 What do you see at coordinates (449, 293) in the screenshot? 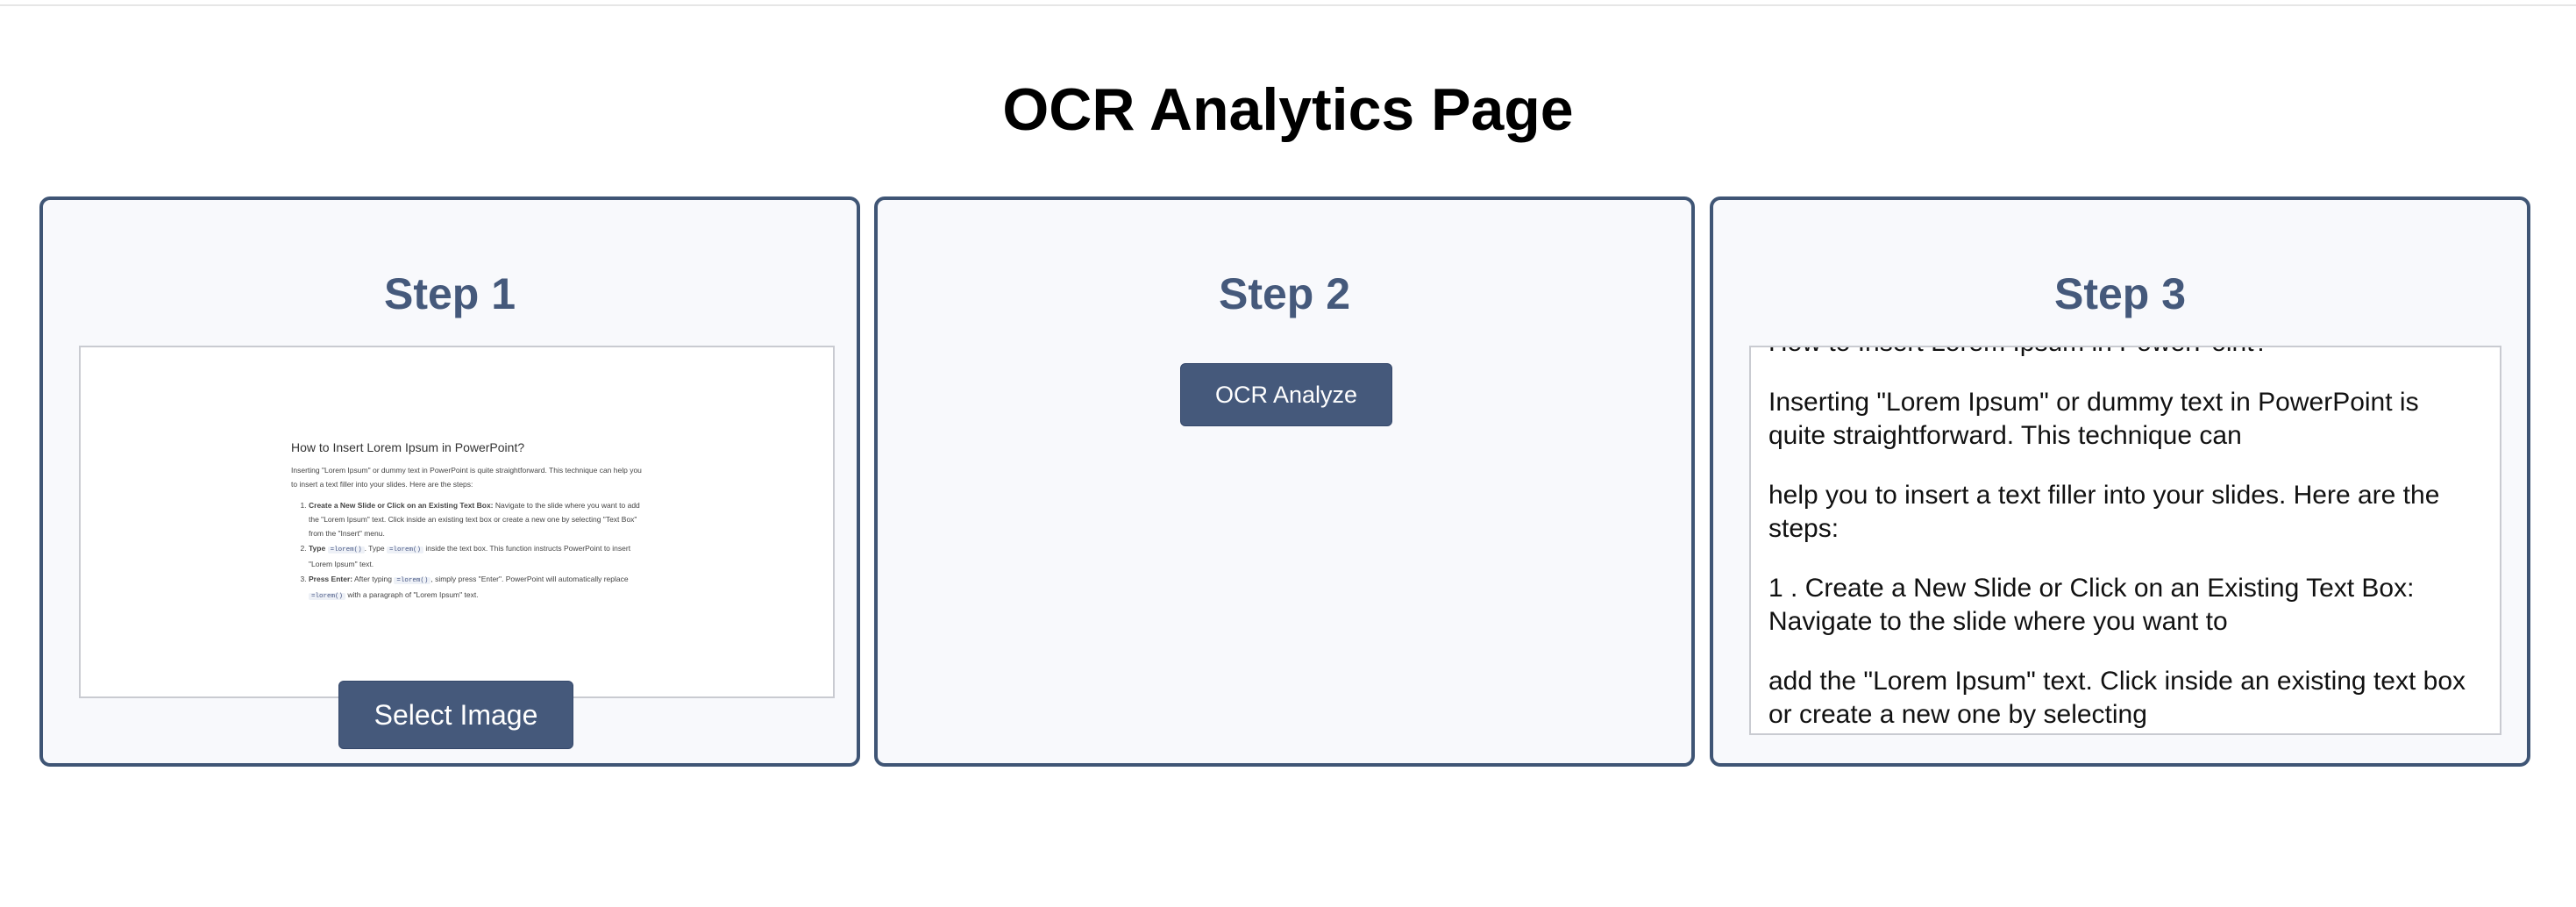
I see `step1-heading: Step 1` at bounding box center [449, 293].